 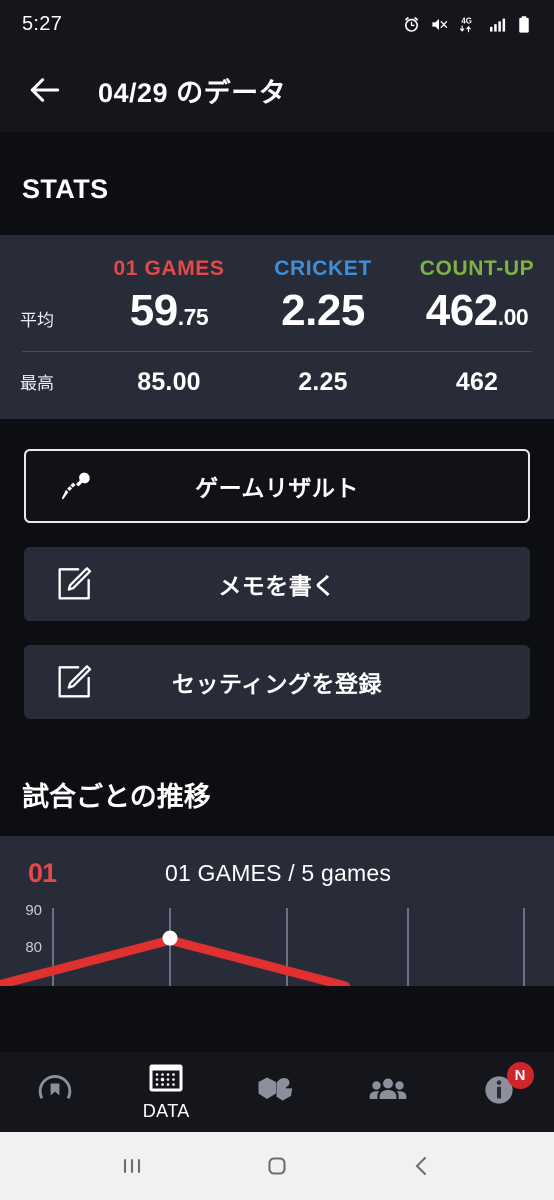 I want to click on stats-value-average-cricket: 2.25, so click(x=323, y=310).